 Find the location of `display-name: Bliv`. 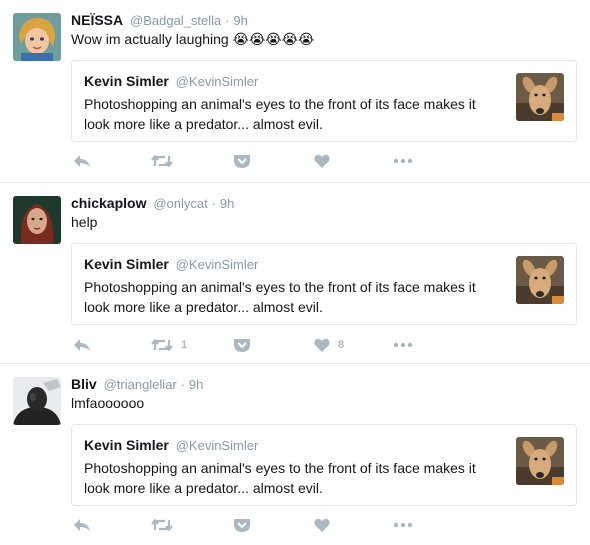

display-name: Bliv is located at coordinates (84, 384).